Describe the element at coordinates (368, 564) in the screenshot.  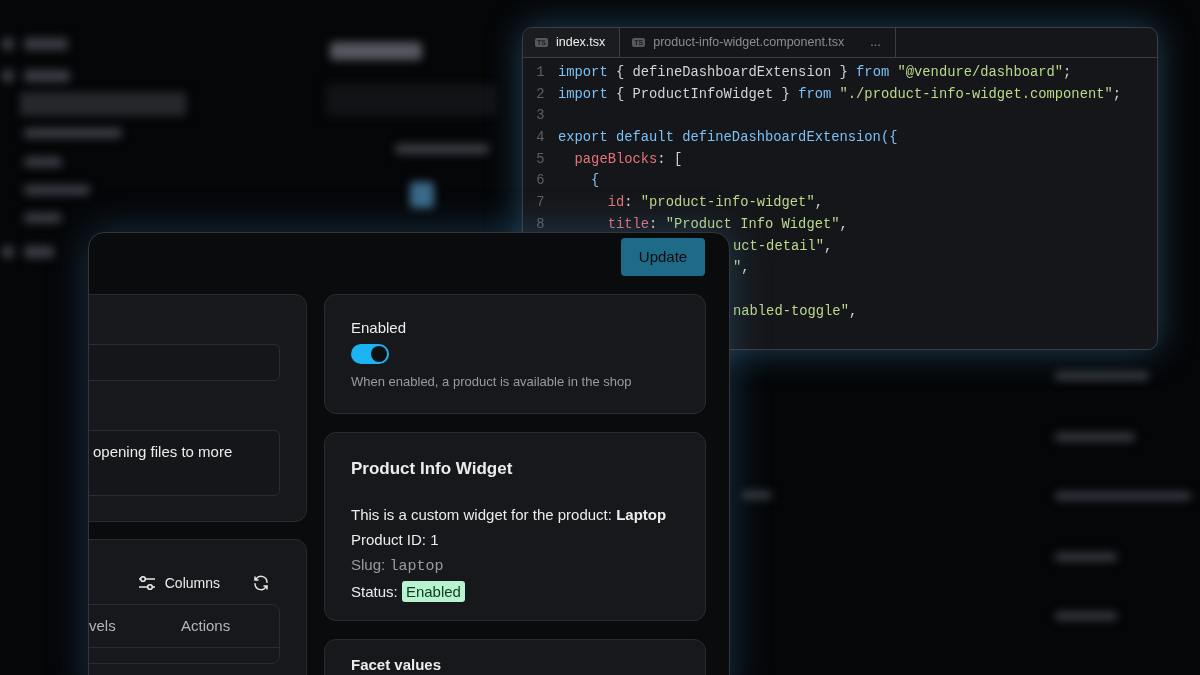
I see `slug-label: Slug:` at that location.